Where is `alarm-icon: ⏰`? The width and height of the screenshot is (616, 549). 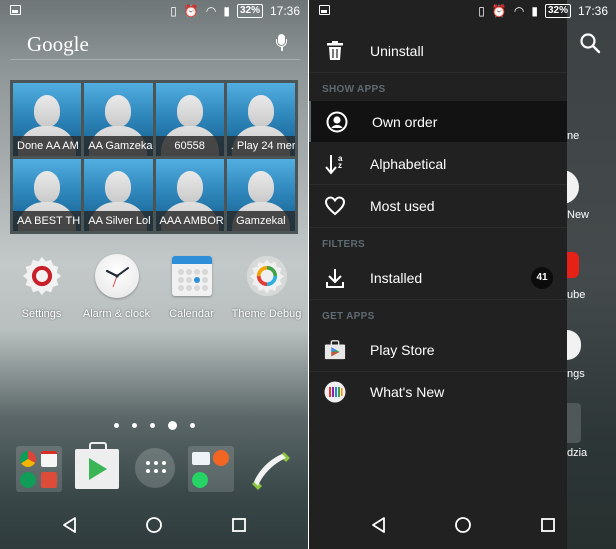
alarm-icon: ⏰ is located at coordinates (191, 11).